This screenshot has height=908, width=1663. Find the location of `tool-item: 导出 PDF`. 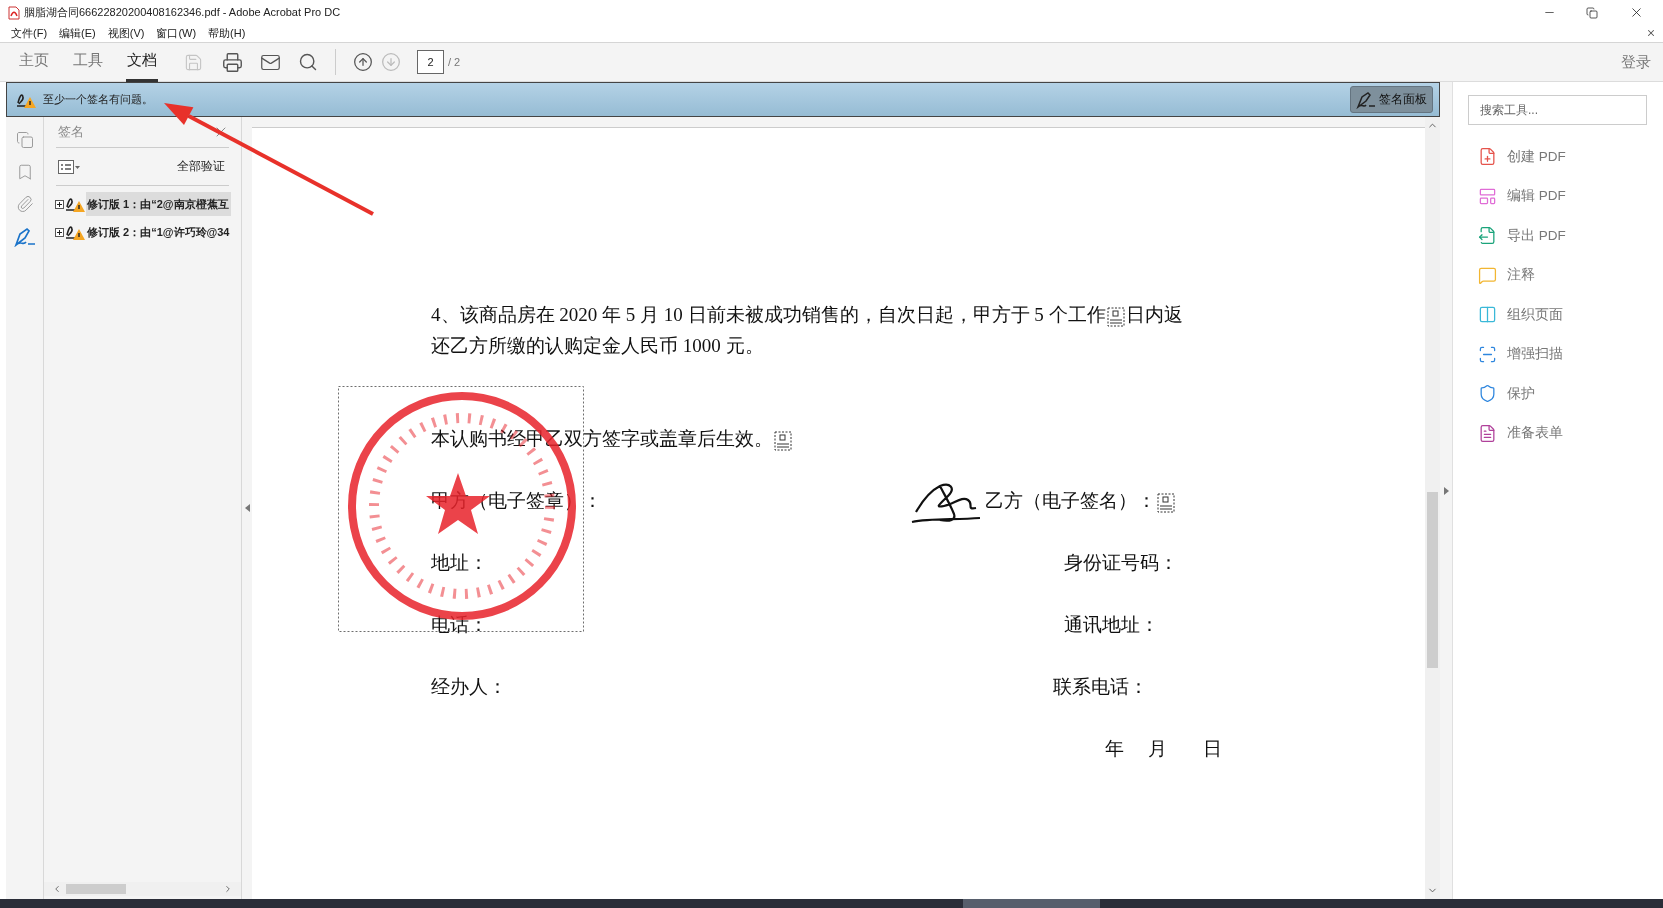

tool-item: 导出 PDF is located at coordinates (1536, 235).